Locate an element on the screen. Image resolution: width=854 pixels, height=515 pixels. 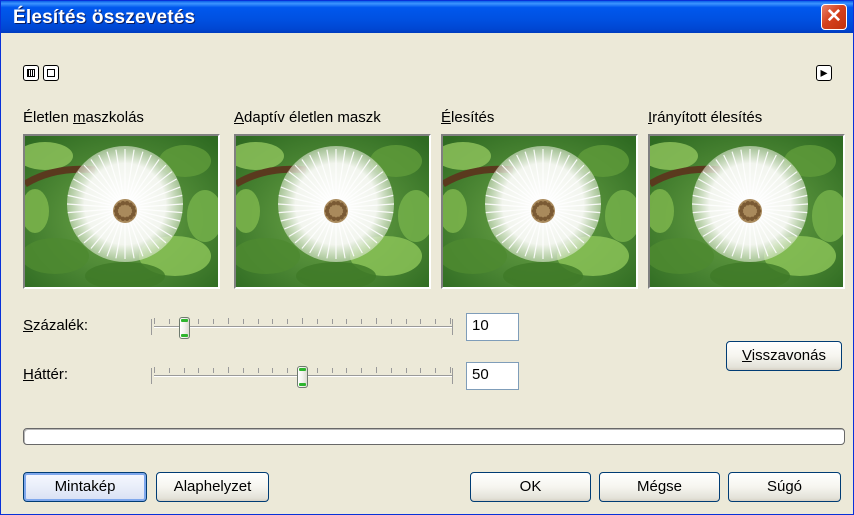
progress-bar is located at coordinates (434, 436).